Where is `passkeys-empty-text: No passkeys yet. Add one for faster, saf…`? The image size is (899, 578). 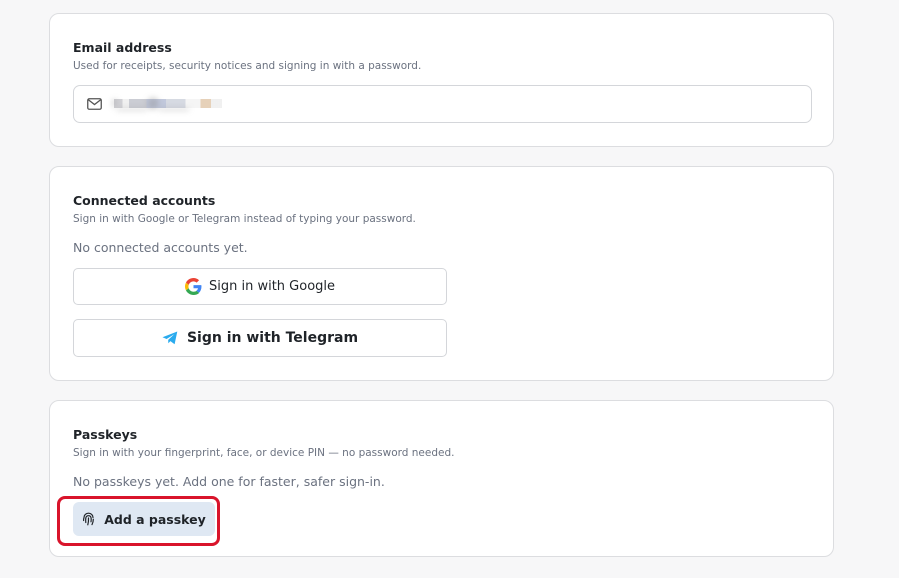
passkeys-empty-text: No passkeys yet. Add one for faster, saf… is located at coordinates (229, 481).